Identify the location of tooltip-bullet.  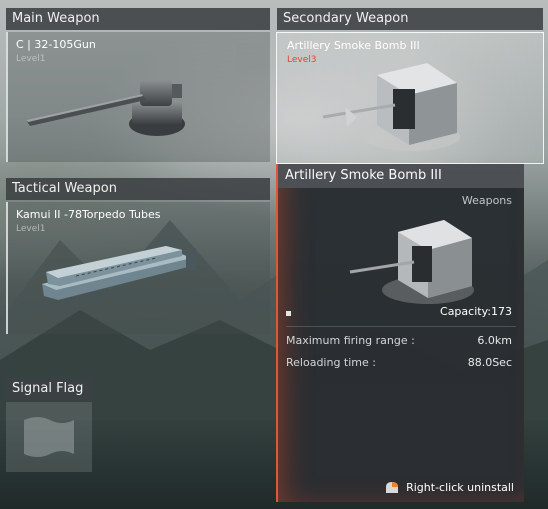
(288, 313).